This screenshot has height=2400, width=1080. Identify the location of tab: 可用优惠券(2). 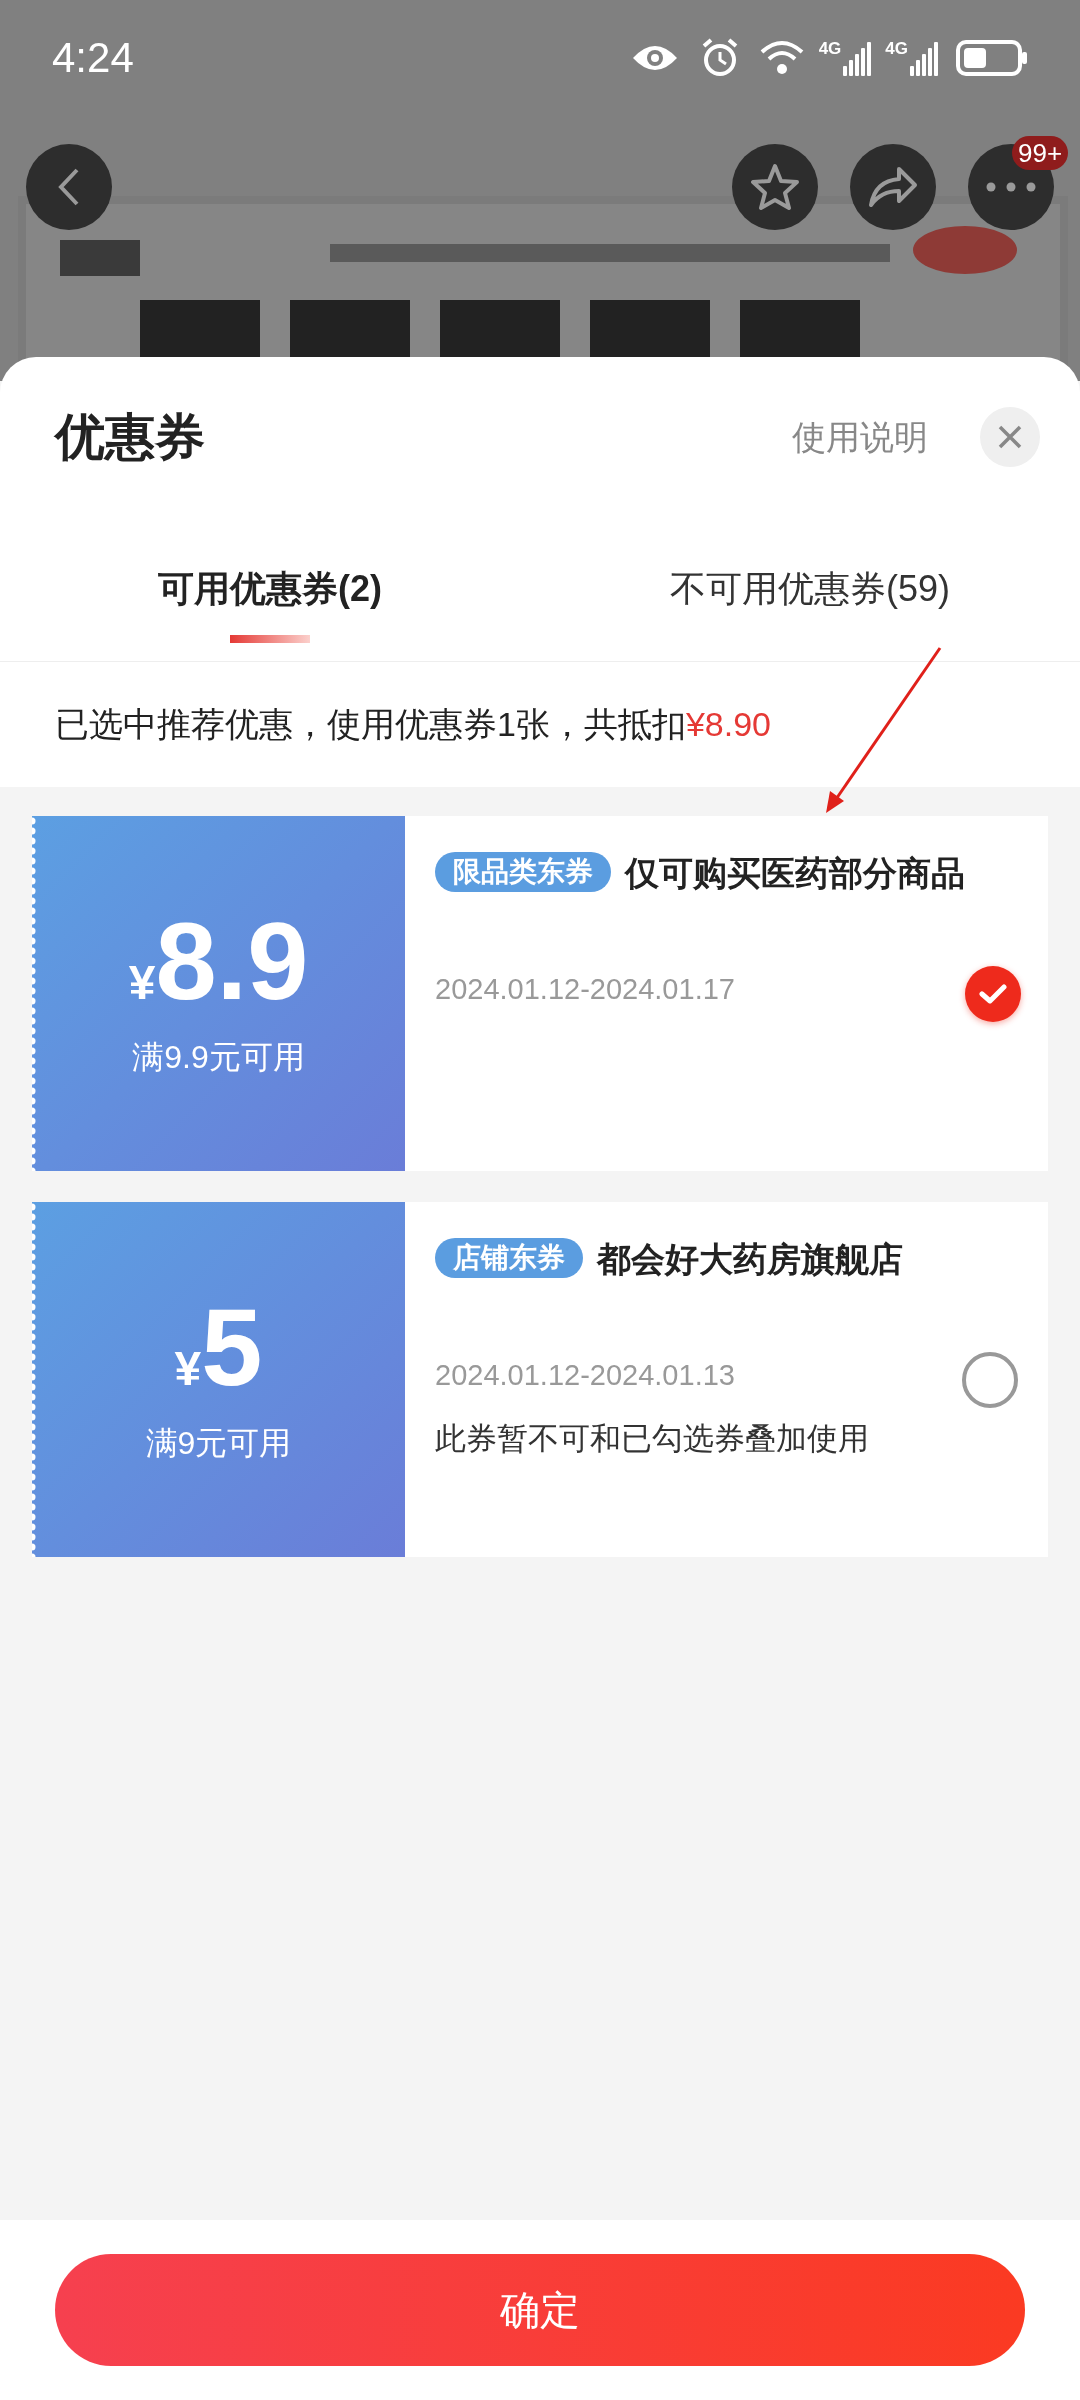
(270, 589).